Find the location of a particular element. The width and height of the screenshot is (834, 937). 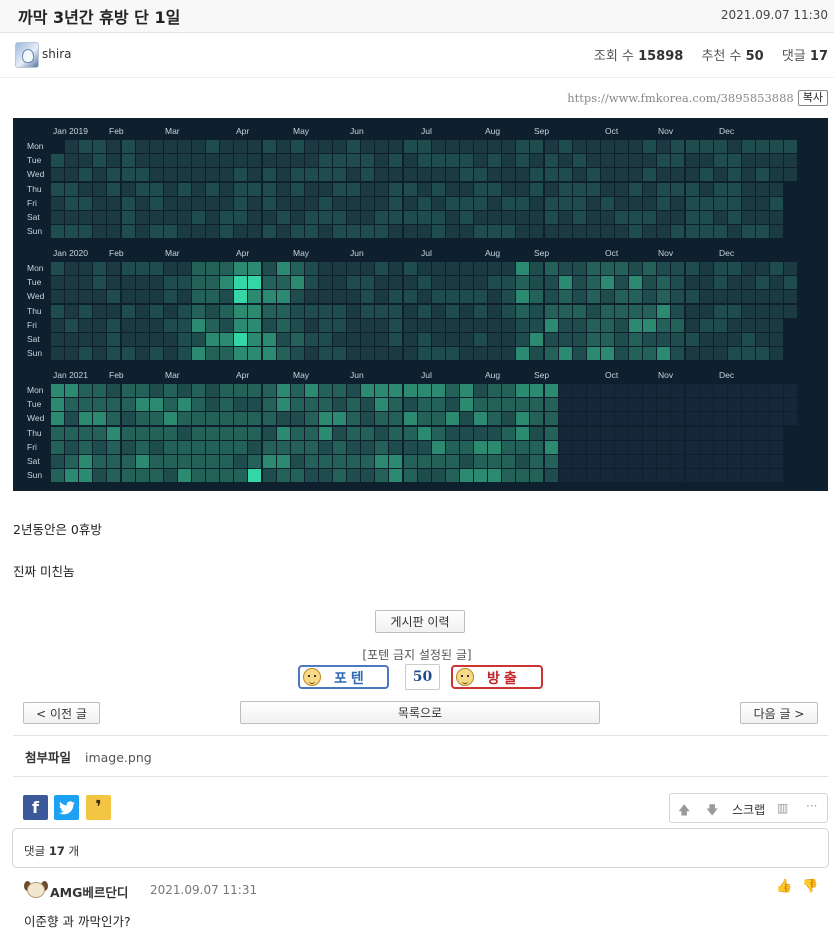

comment-author: AMG베르단디 is located at coordinates (89, 891).